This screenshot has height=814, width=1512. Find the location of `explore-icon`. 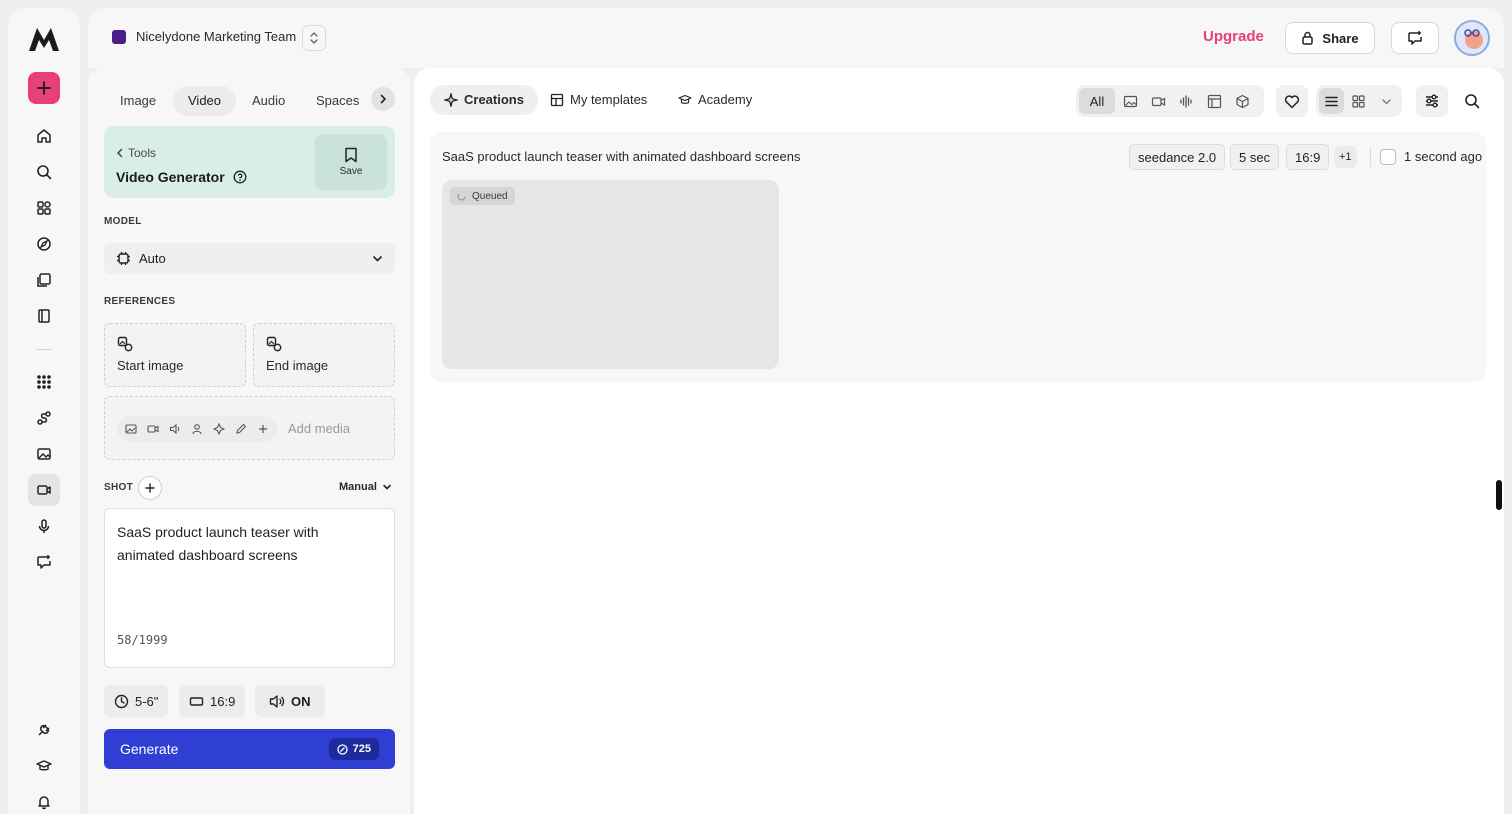

explore-icon is located at coordinates (44, 244).